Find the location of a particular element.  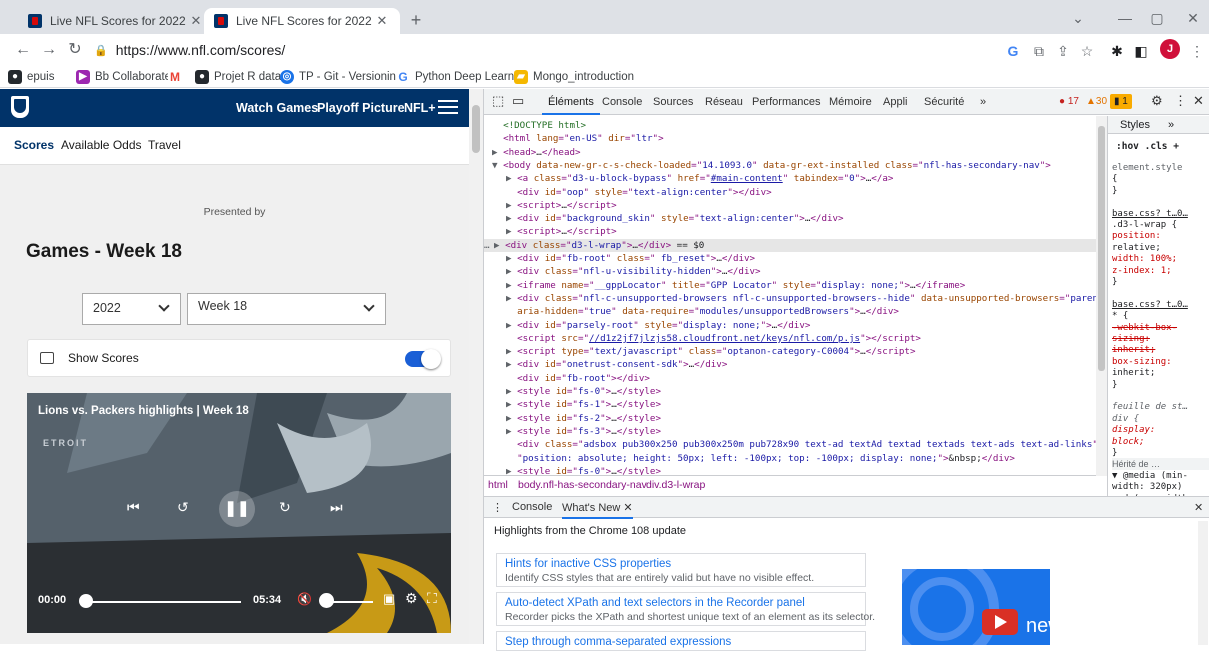

error-count-badge: ● 17 is located at coordinates (1069, 101).